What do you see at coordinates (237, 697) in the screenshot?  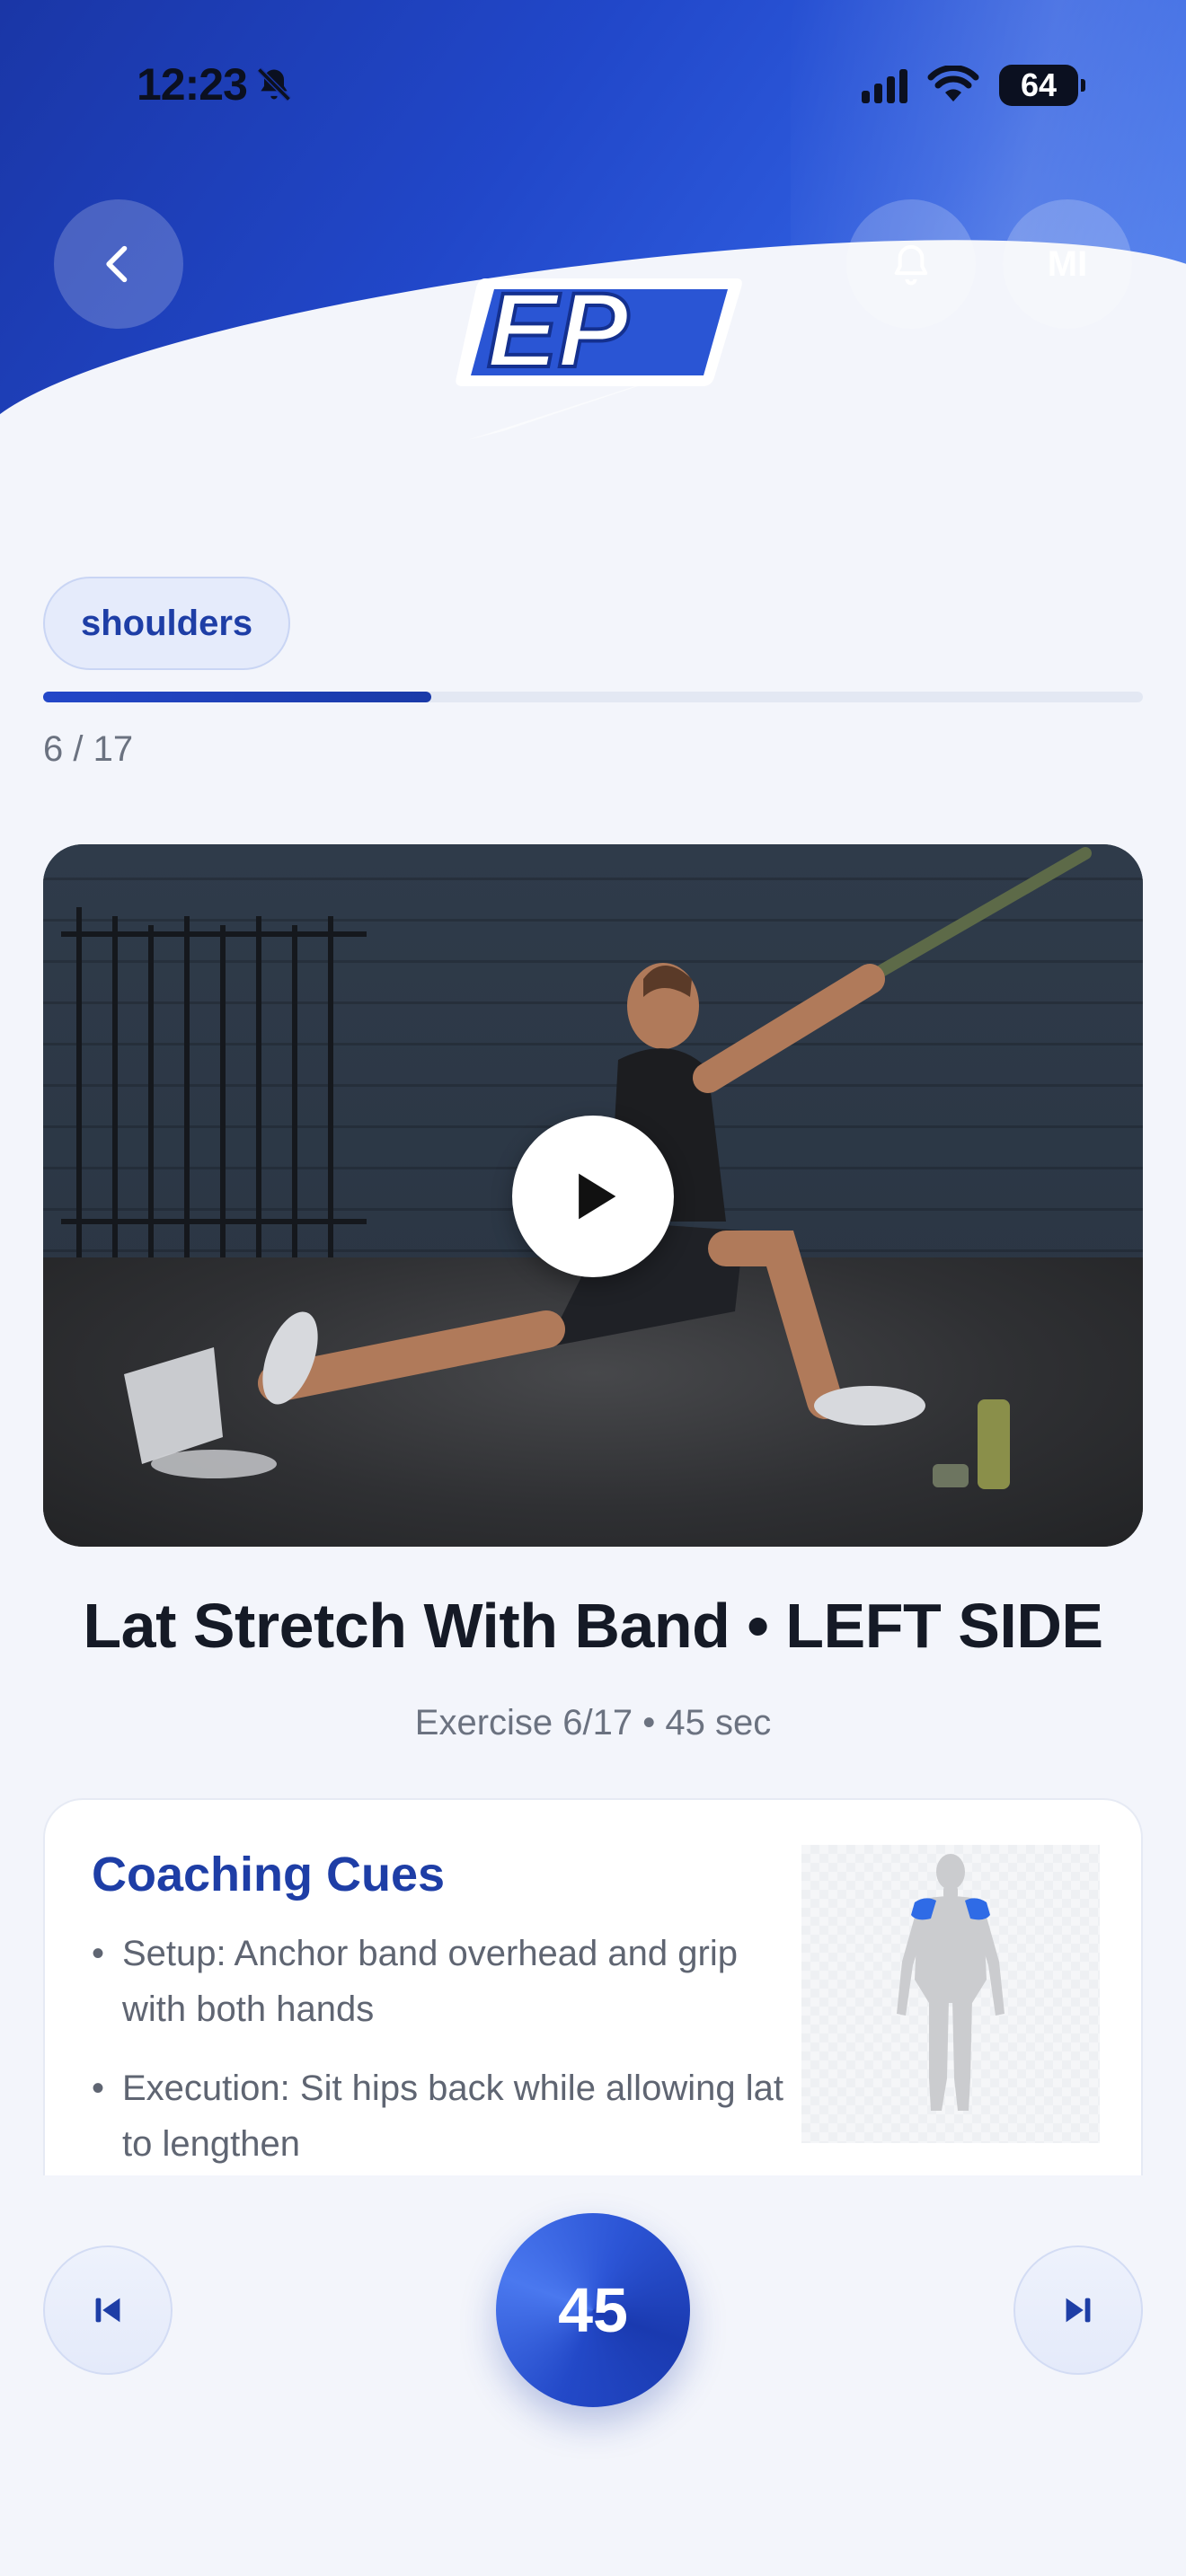 I see `workout-progress-fill` at bounding box center [237, 697].